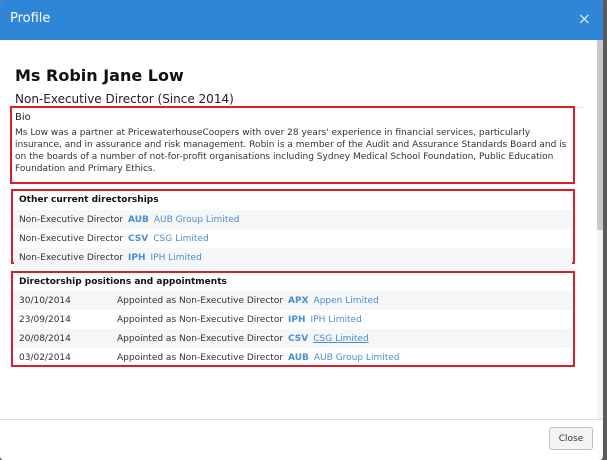 The width and height of the screenshot is (607, 460). I want to click on company-link: Appen Limited, so click(346, 301).